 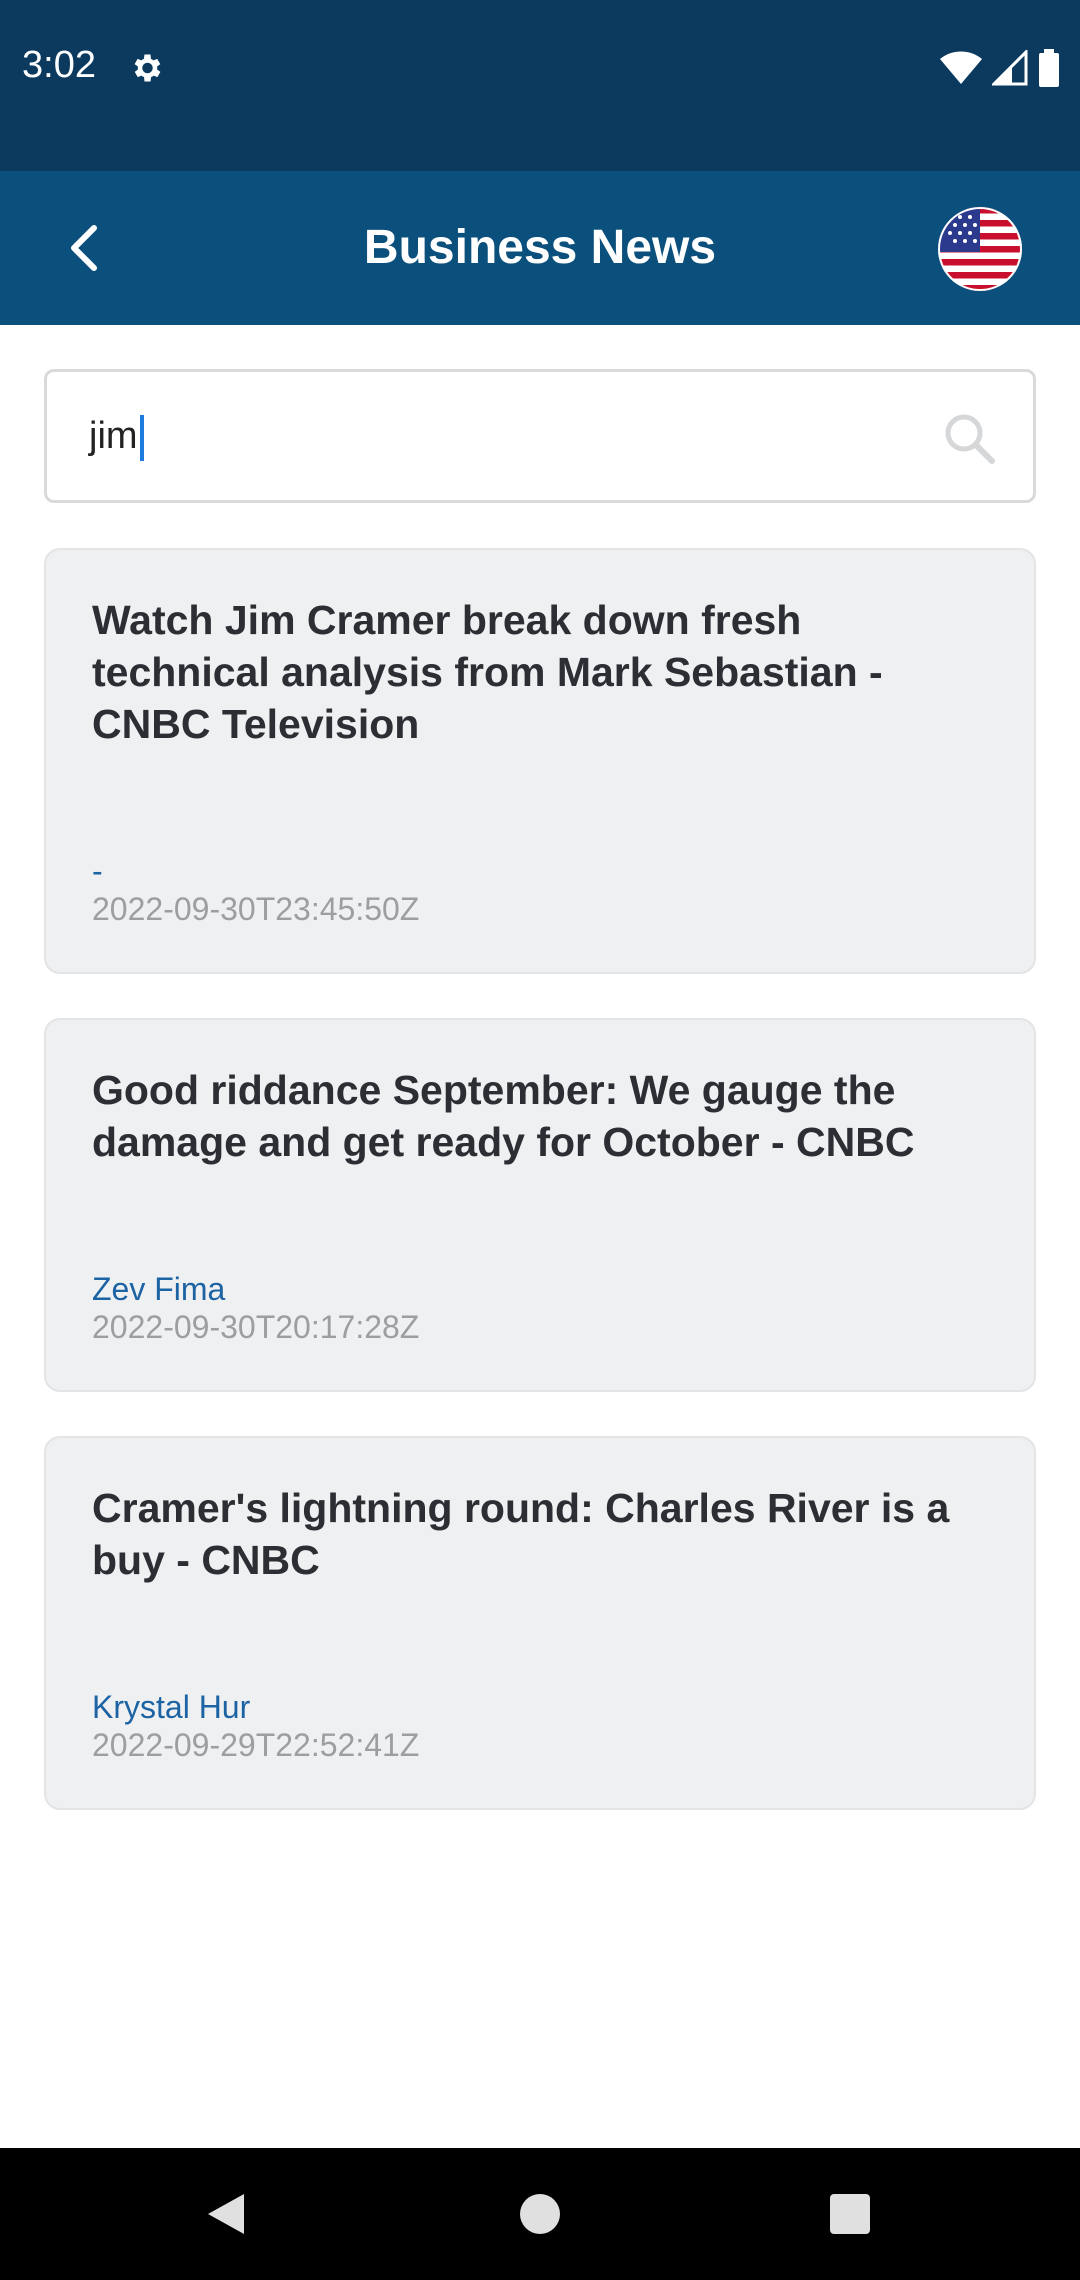 What do you see at coordinates (256, 1327) in the screenshot?
I see `article-date: 2022-09-30T20:17:28Z` at bounding box center [256, 1327].